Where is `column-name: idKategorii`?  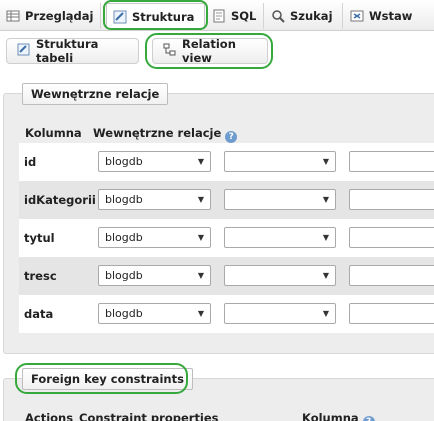 column-name: idKategorii is located at coordinates (60, 200).